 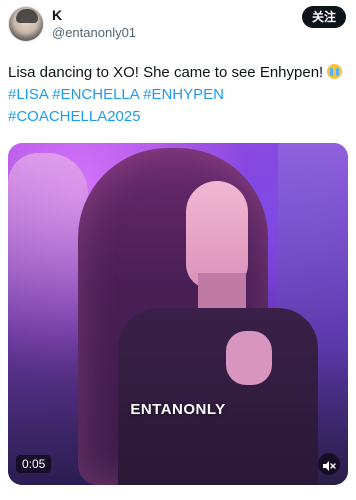 What do you see at coordinates (176, 117) in the screenshot?
I see `tweet-text-line-3: #COACHELLA2025` at bounding box center [176, 117].